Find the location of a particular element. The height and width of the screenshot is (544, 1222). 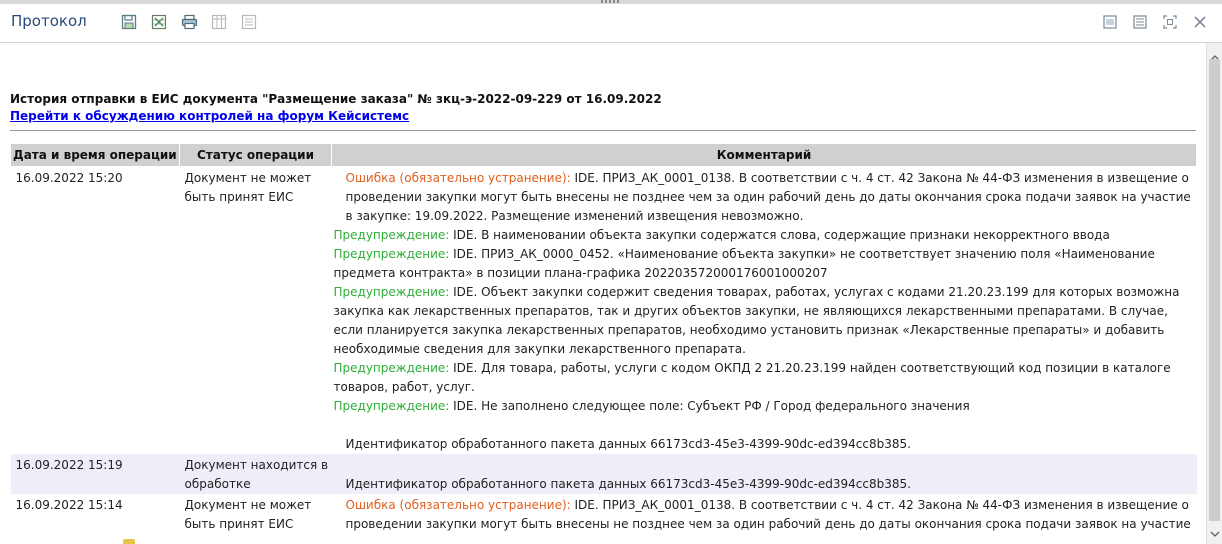

scroll-down-icon is located at coordinates (1215, 532).